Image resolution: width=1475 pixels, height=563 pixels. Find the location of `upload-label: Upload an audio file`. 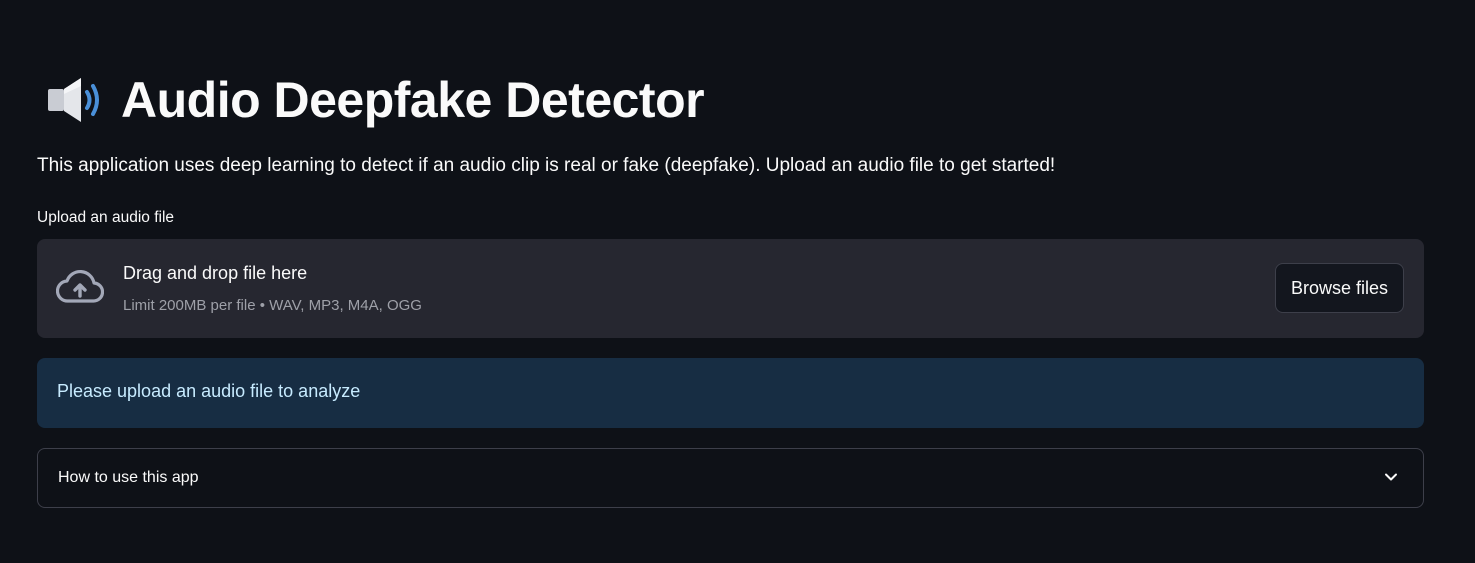

upload-label: Upload an audio file is located at coordinates (106, 217).